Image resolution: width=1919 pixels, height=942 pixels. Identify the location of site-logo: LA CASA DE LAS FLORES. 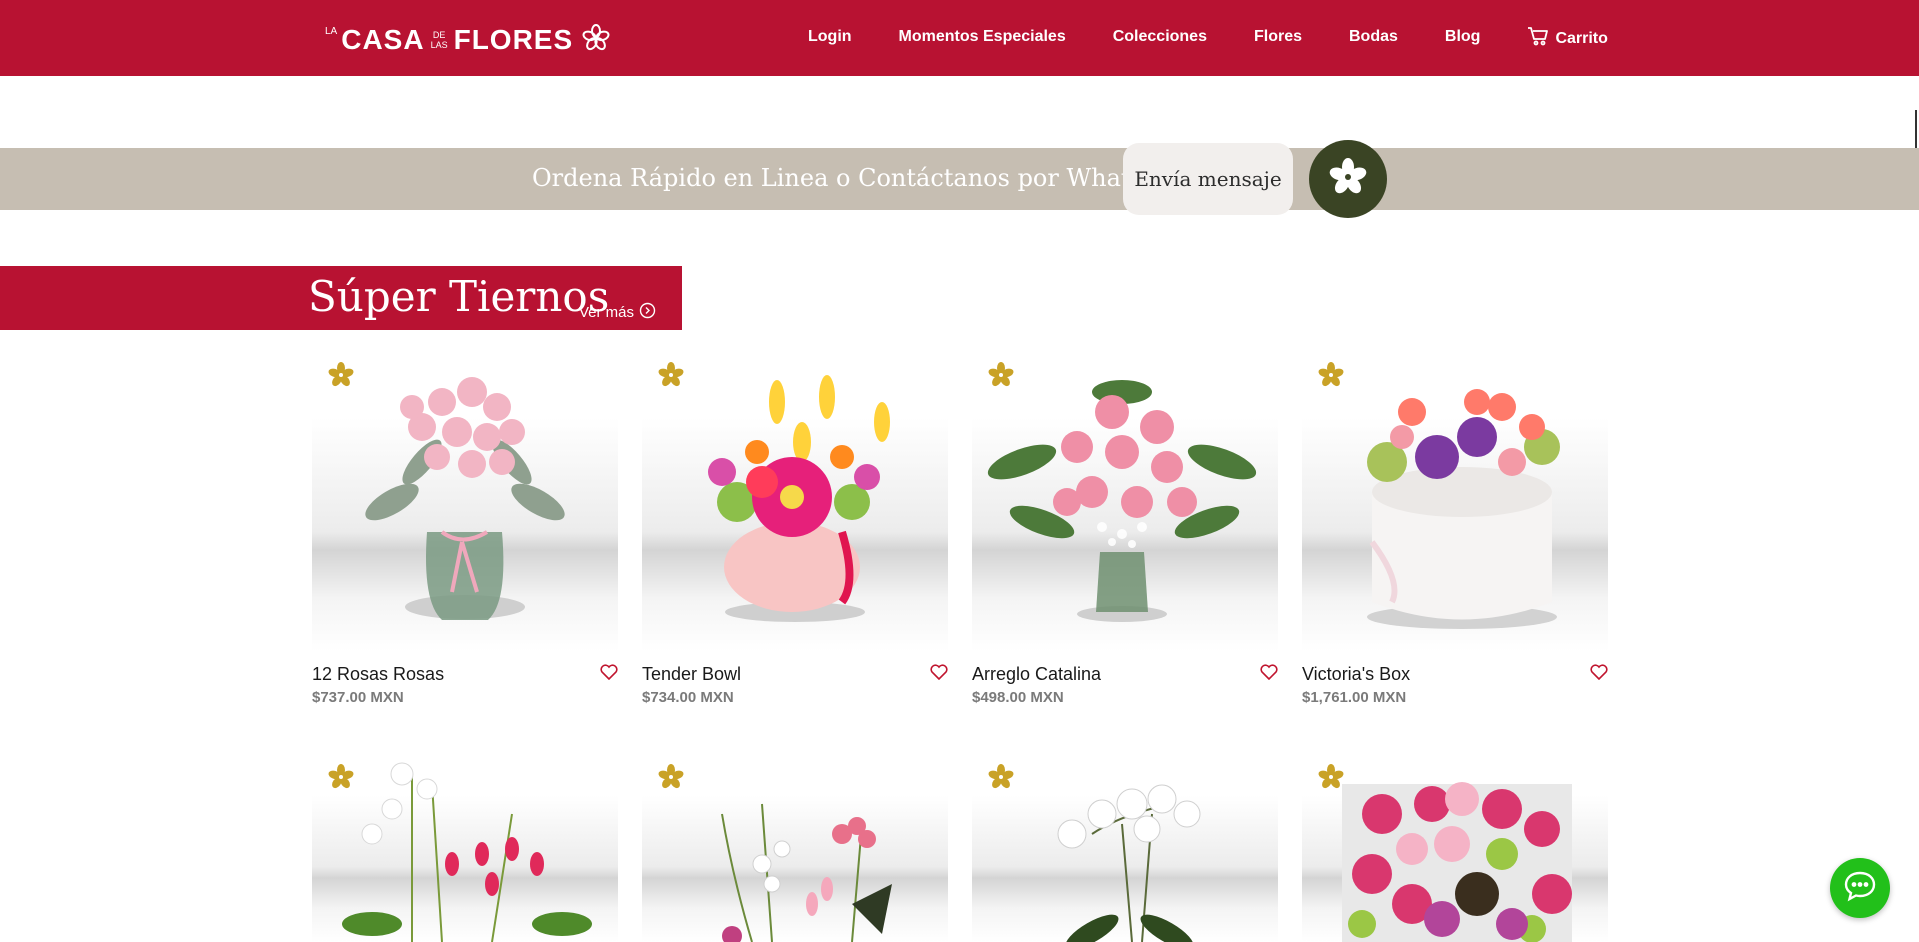
(468, 40).